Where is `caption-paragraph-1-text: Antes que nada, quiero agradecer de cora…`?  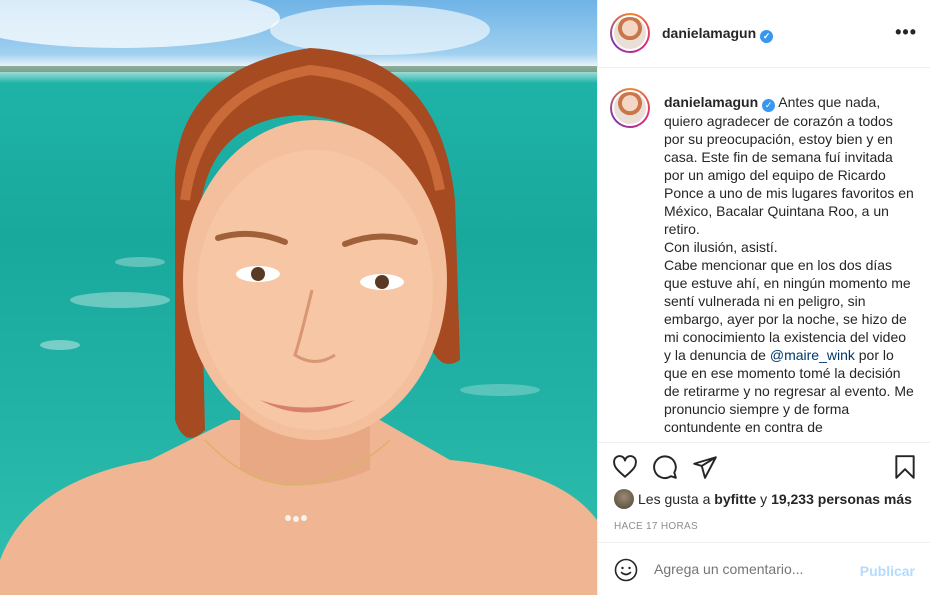
caption-paragraph-1-text: Antes que nada, quiero agradecer de cora… is located at coordinates (789, 165).